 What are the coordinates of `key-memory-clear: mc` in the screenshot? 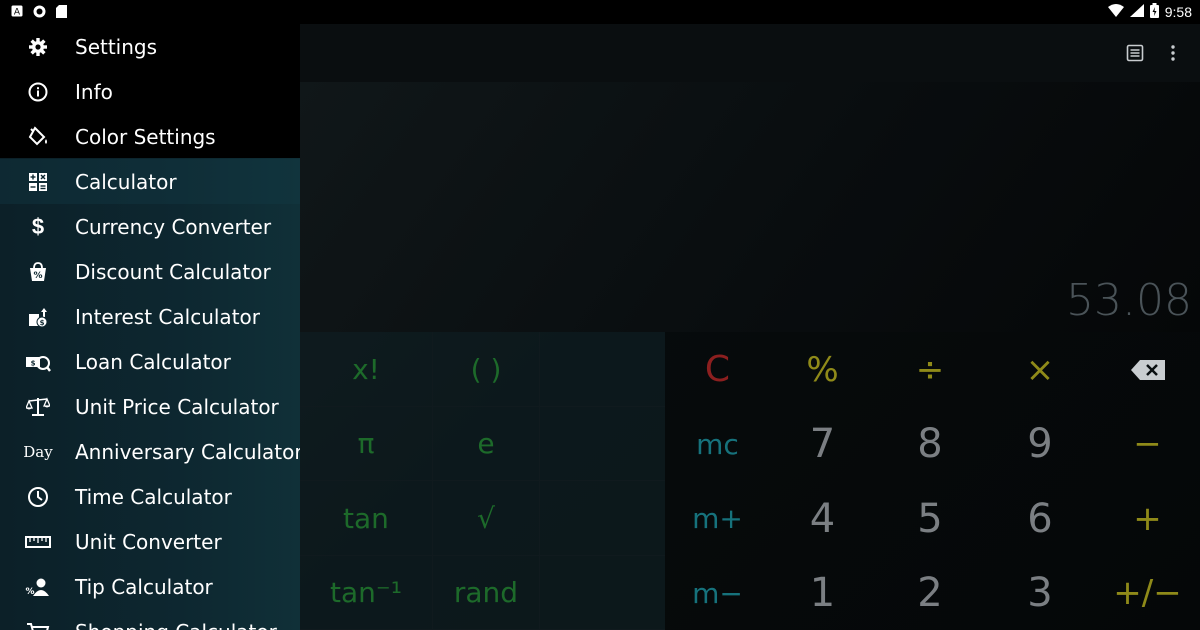 It's located at (717, 444).